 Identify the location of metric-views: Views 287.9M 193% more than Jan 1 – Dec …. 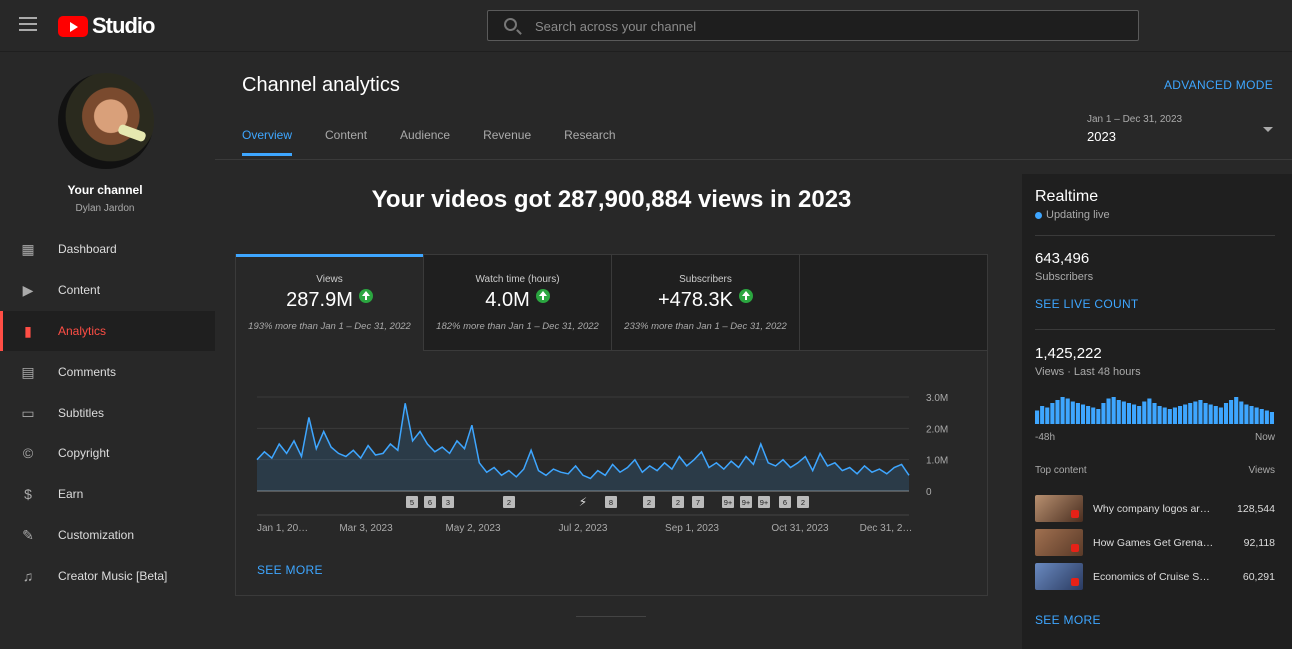
(330, 302).